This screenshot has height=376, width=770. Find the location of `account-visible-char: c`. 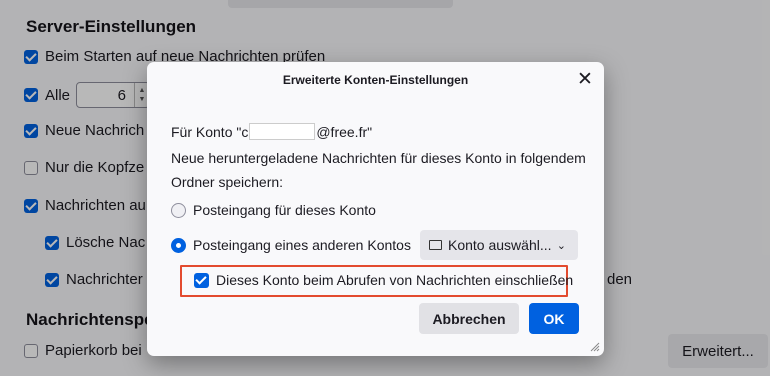

account-visible-char: c is located at coordinates (245, 132).